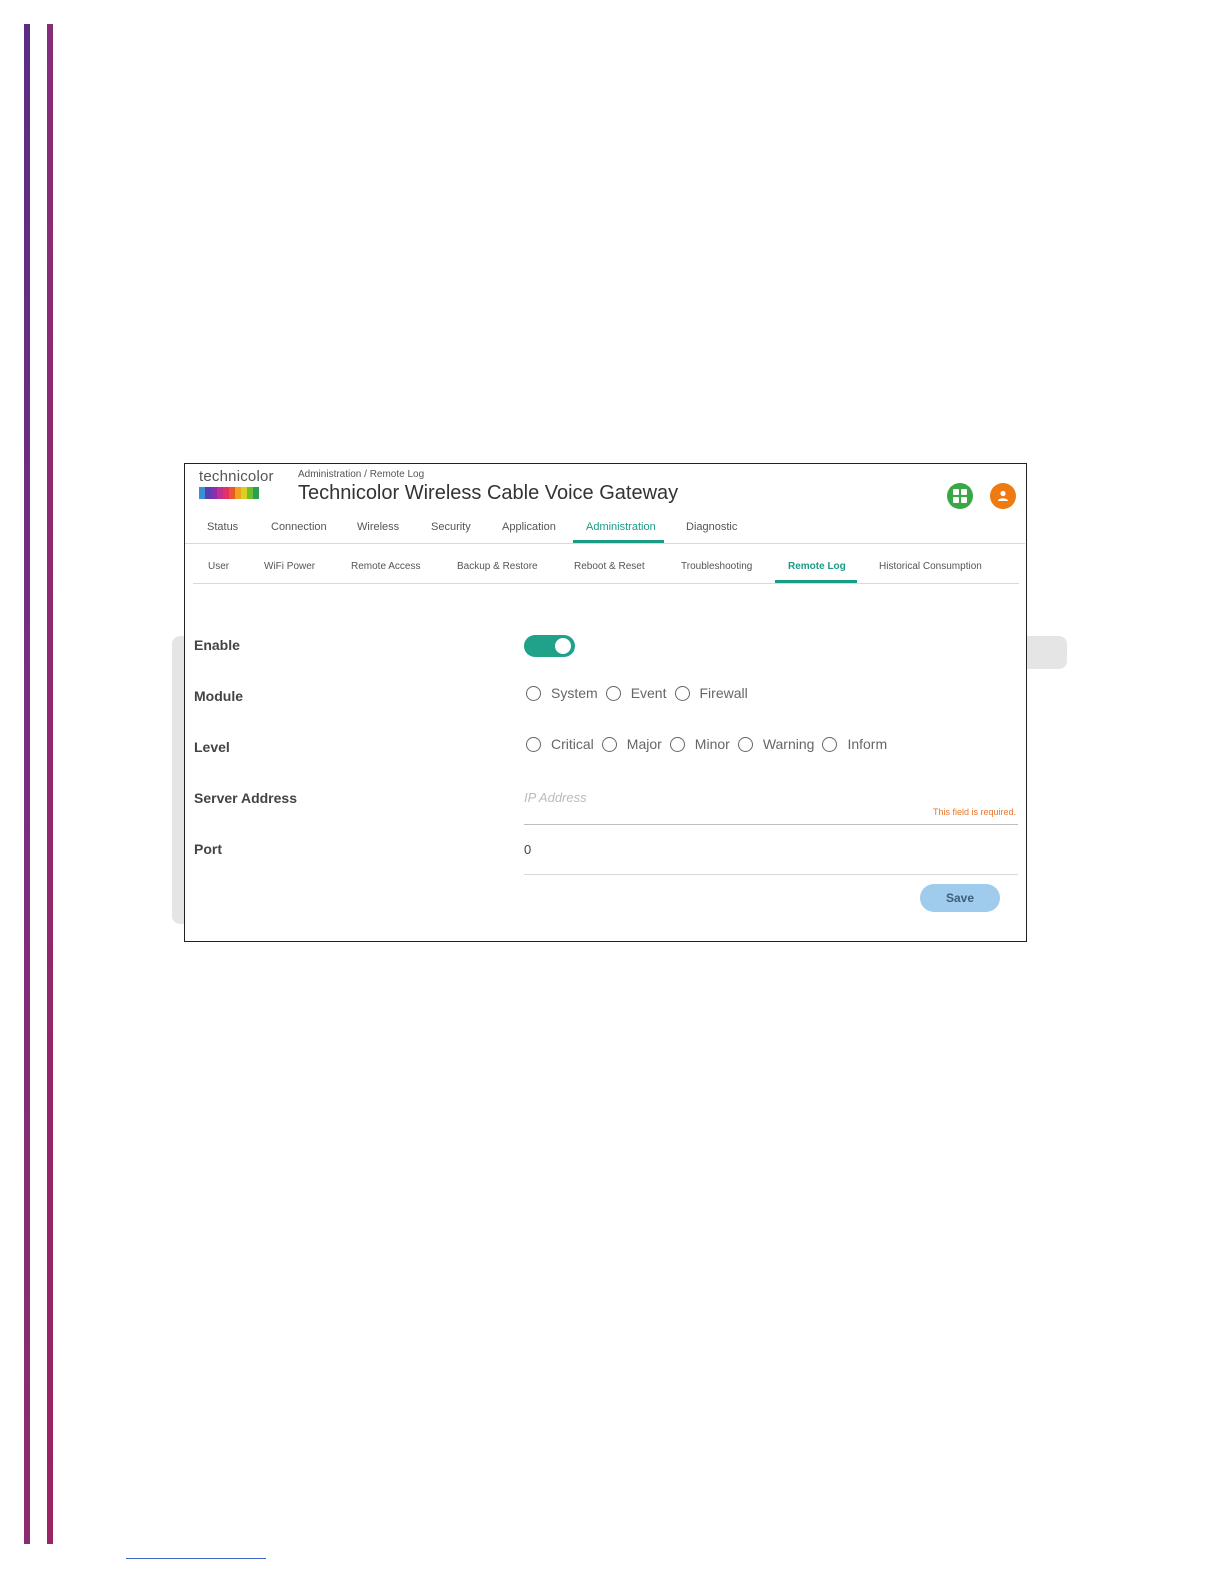  What do you see at coordinates (644, 744) in the screenshot?
I see `radio-label-major: Major` at bounding box center [644, 744].